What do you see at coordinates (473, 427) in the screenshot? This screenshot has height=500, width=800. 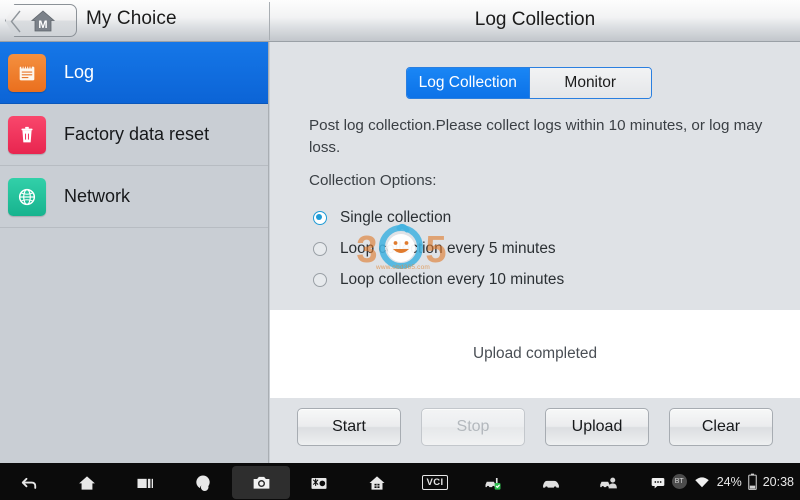 I see `stop-button: Stop` at bounding box center [473, 427].